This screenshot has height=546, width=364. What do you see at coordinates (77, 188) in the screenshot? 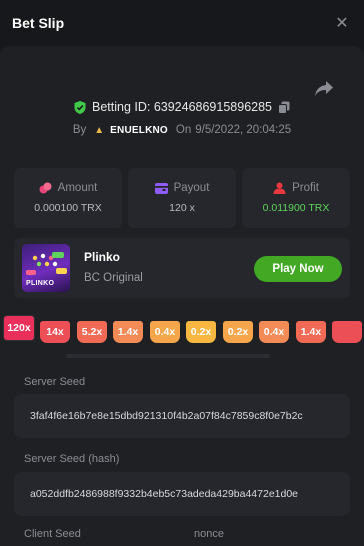
I see `stat-amount-label: Amount` at bounding box center [77, 188].